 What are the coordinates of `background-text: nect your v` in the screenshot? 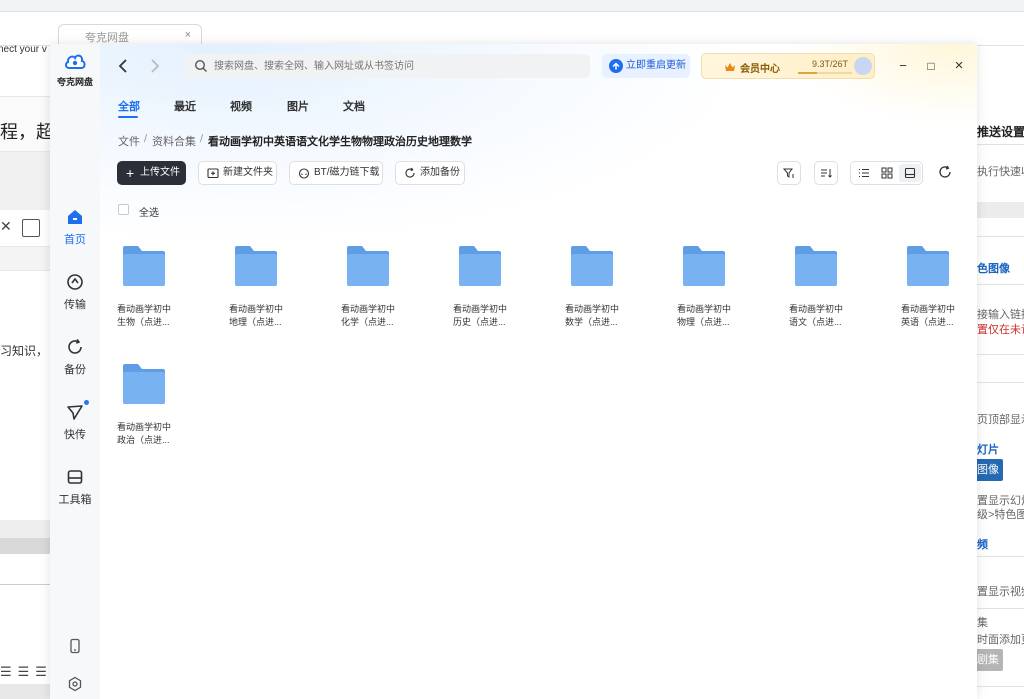 It's located at (23, 49).